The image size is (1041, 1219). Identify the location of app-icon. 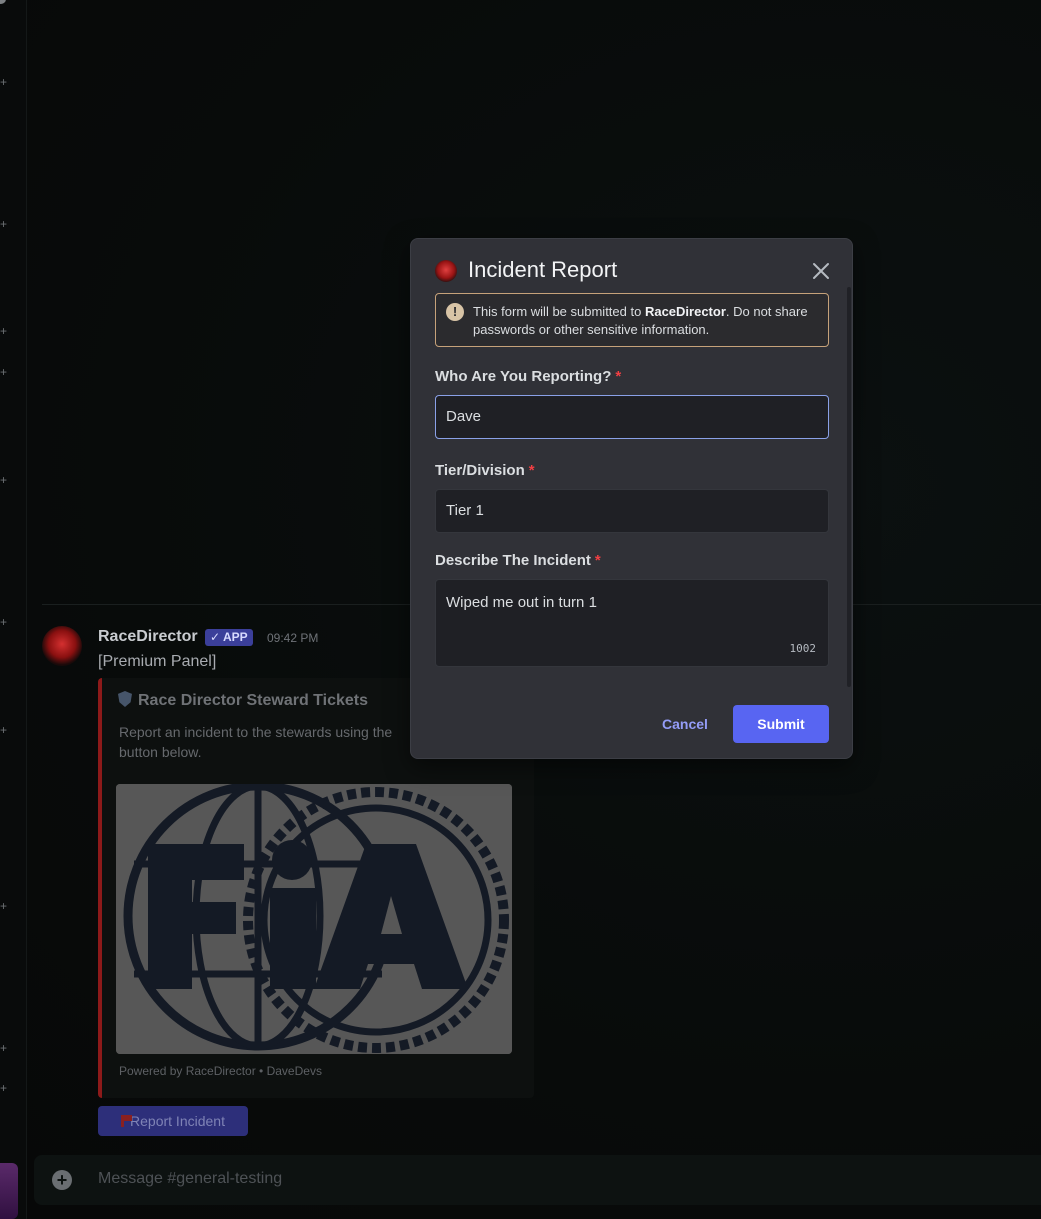
(446, 271).